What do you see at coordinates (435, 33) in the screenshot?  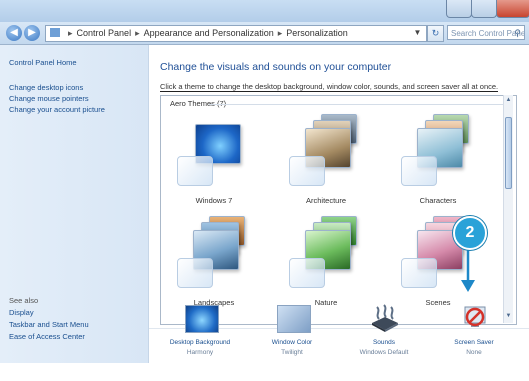 I see `refresh-icon: ↻` at bounding box center [435, 33].